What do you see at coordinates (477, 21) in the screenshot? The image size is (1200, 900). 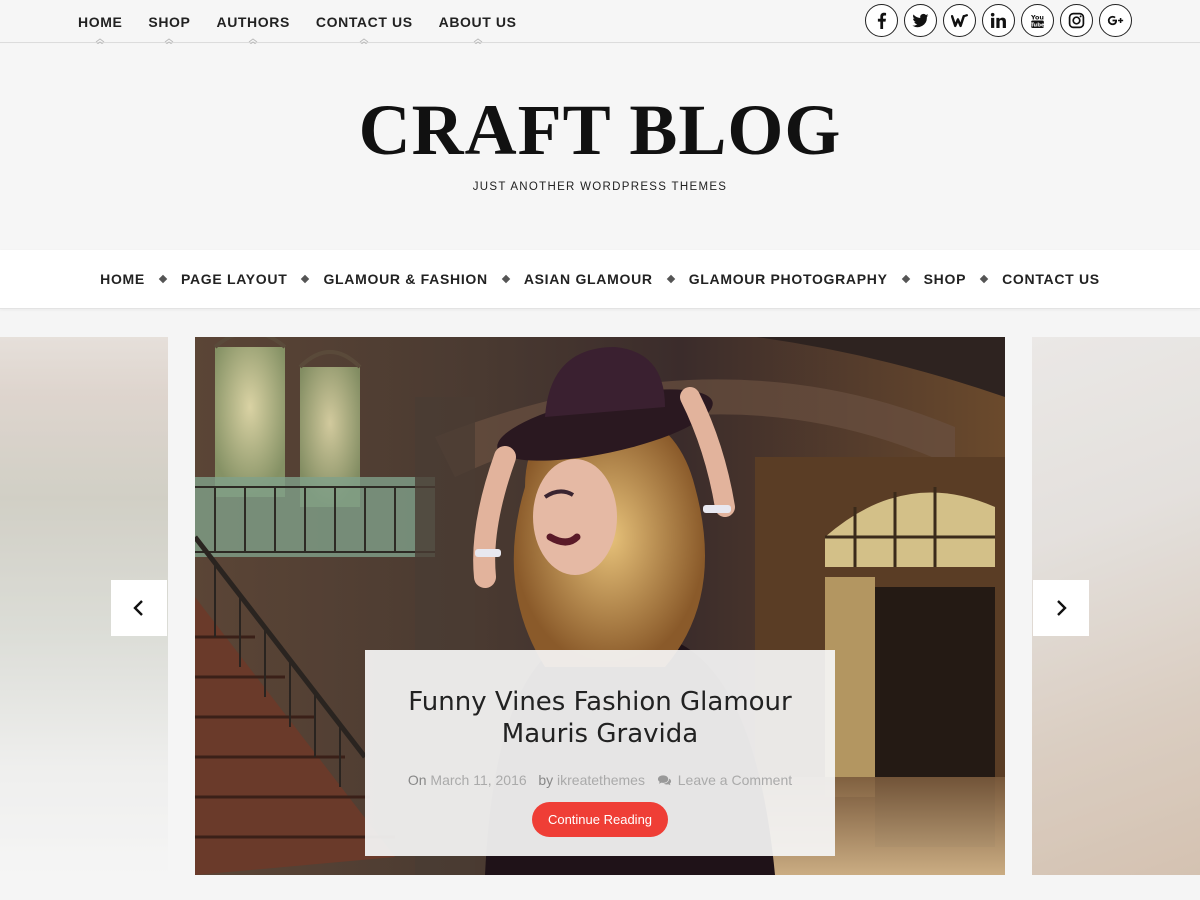 I see `top-nav-label: ABOUT US` at bounding box center [477, 21].